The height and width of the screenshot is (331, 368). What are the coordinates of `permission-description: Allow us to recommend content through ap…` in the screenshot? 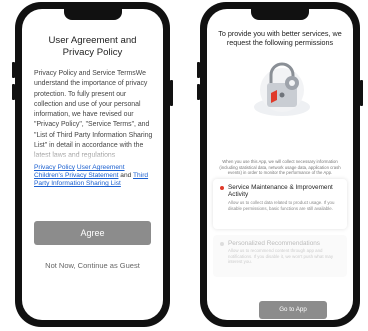 It's located at (281, 256).